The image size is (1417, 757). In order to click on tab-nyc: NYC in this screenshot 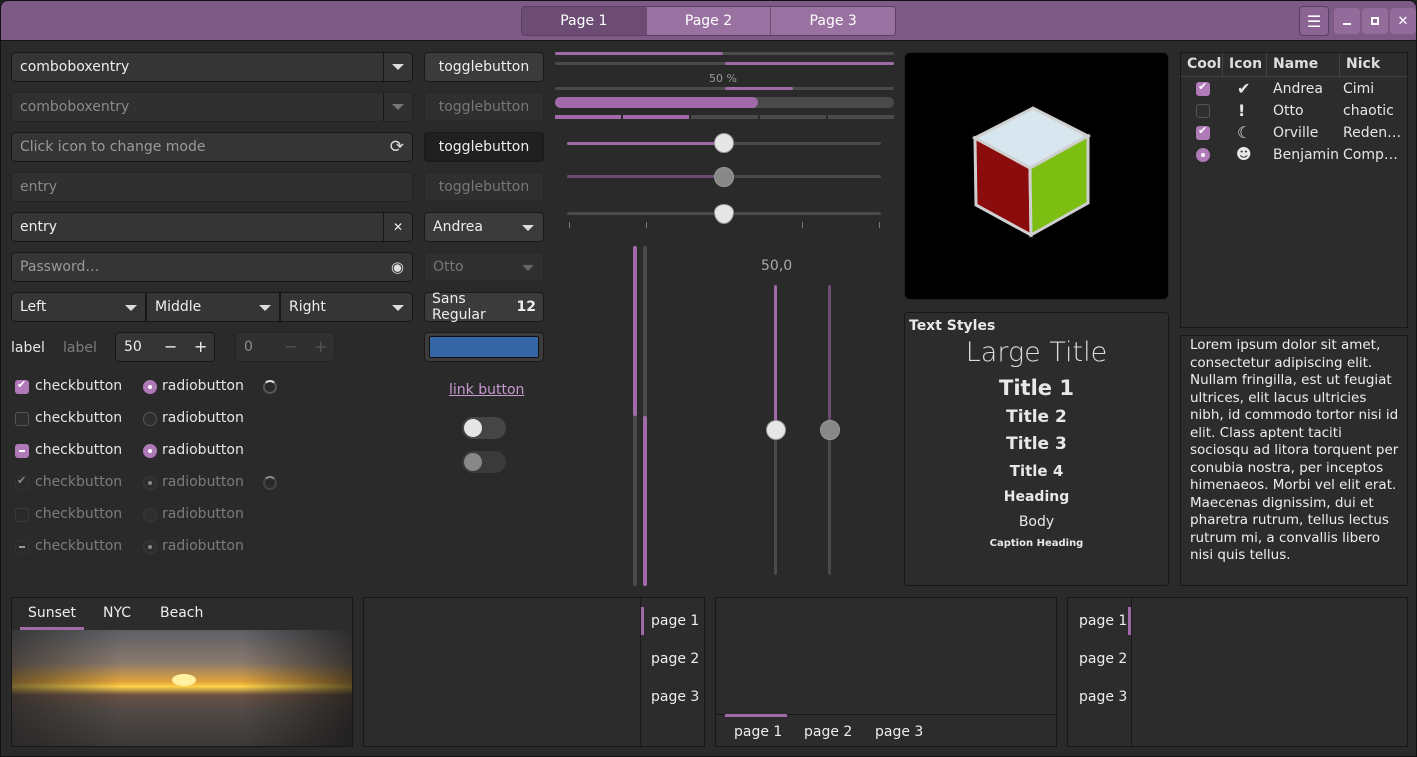, I will do `click(117, 613)`.